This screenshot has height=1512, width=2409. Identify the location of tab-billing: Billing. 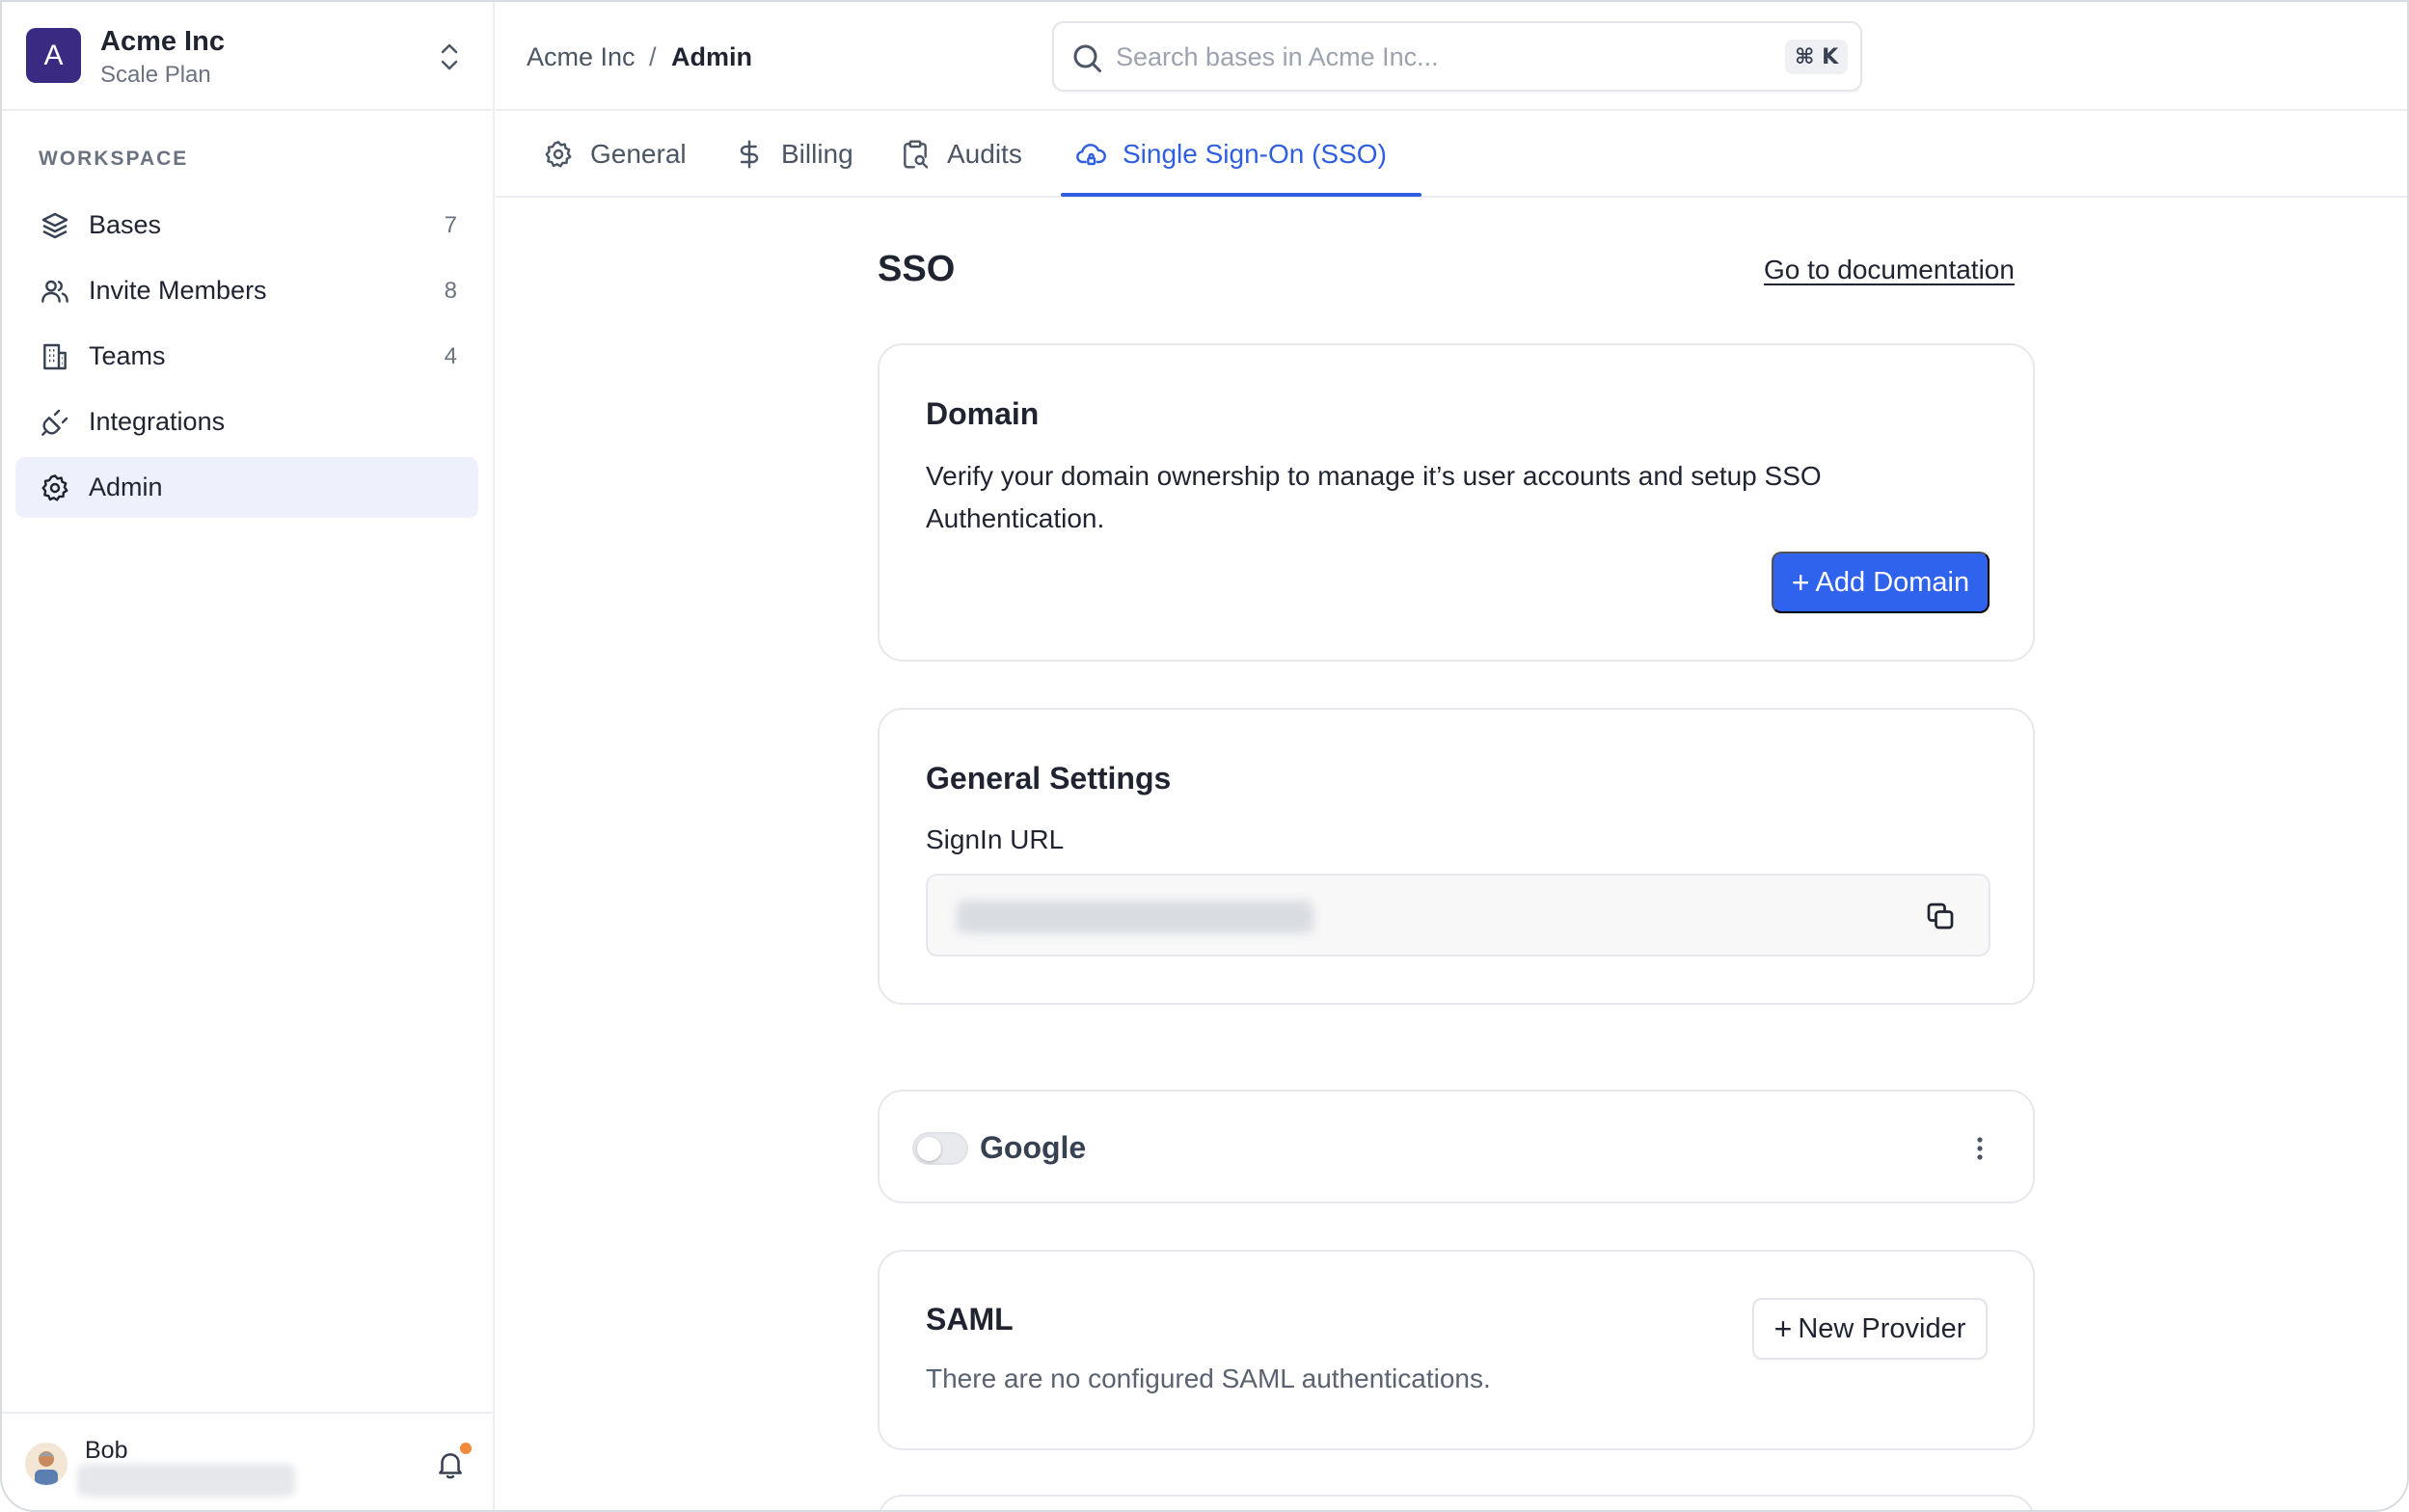
(793, 154).